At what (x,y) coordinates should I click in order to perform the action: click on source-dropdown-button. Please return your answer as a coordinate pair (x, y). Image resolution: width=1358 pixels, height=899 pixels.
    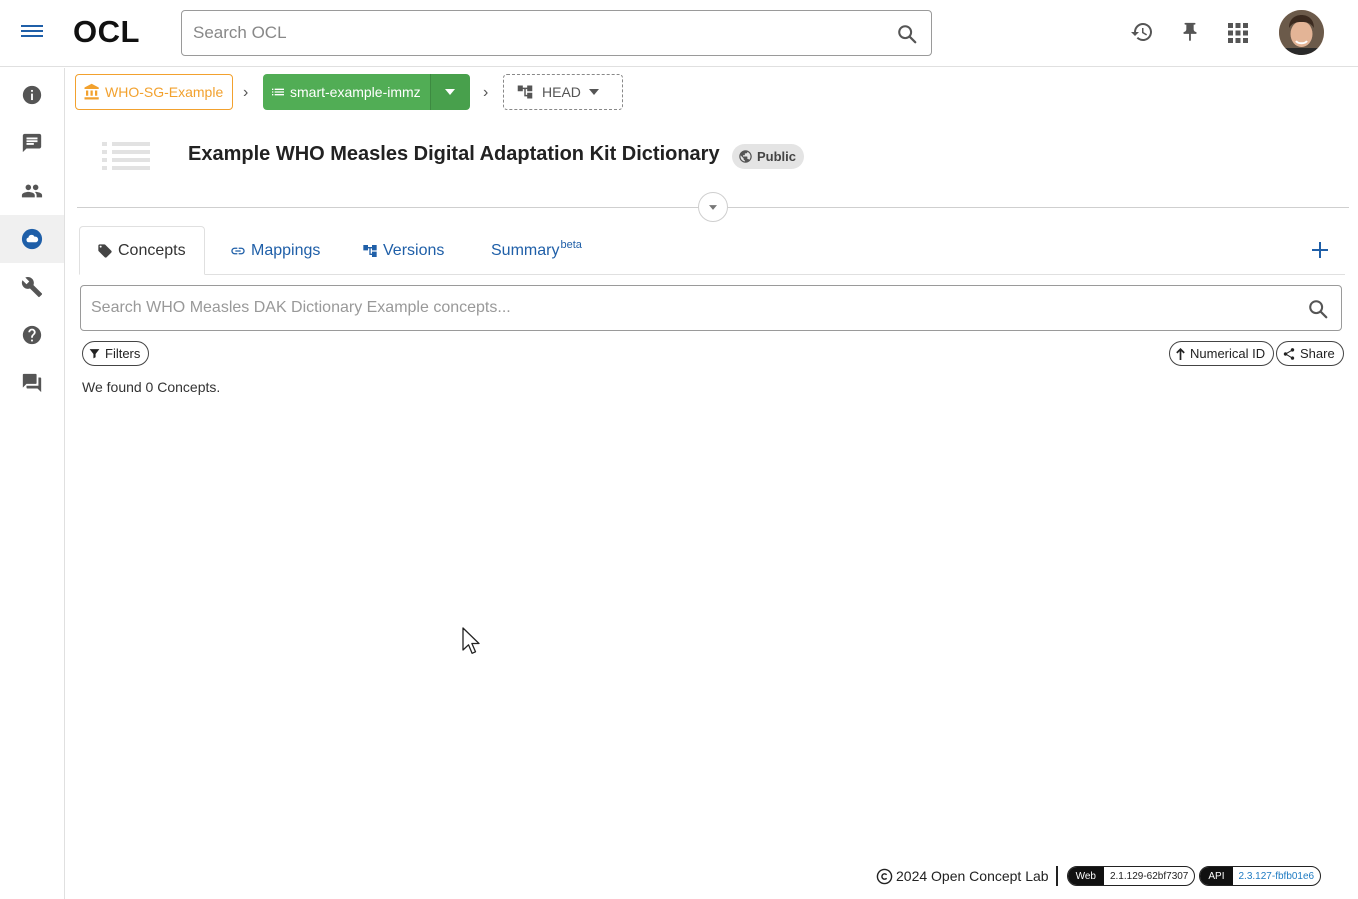
    Looking at the image, I should click on (449, 92).